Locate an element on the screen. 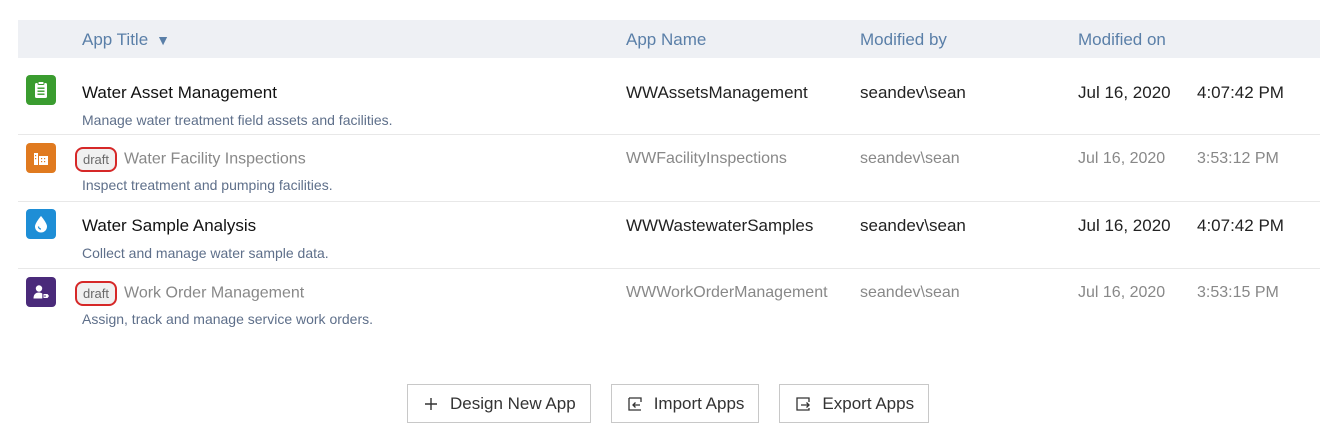 The image size is (1330, 436). modified-time: 3:53:15 PM is located at coordinates (1238, 292).